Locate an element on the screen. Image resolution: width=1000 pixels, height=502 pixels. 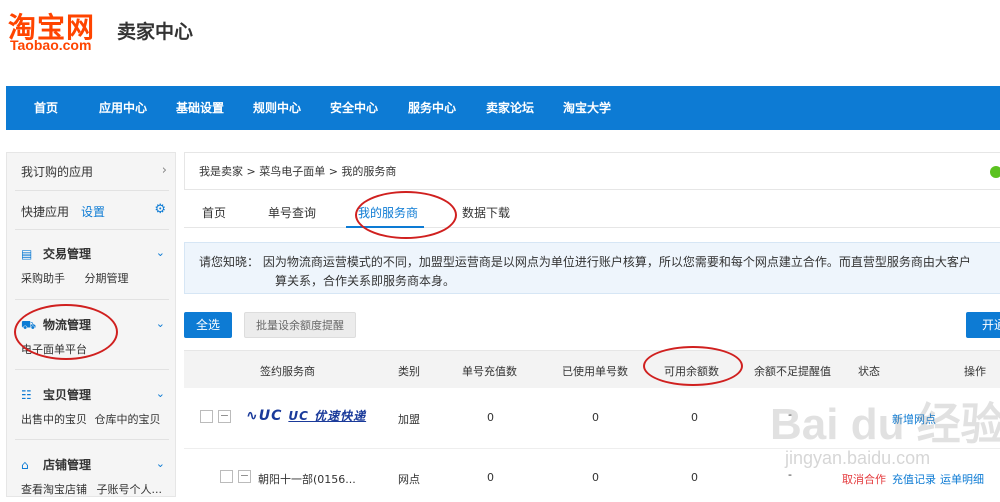
sidebar-item-view-store: 查看淘宝店铺 is located at coordinates (54, 489).